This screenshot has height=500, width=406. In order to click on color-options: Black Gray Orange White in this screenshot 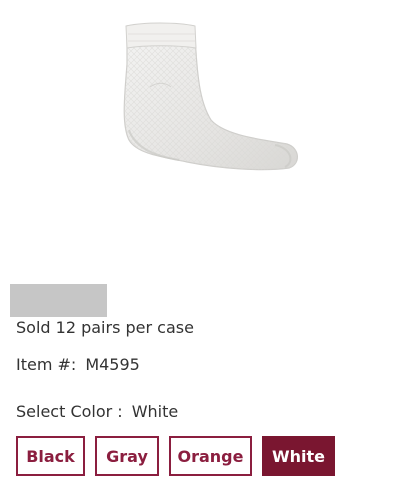, I will do `click(175, 456)`.